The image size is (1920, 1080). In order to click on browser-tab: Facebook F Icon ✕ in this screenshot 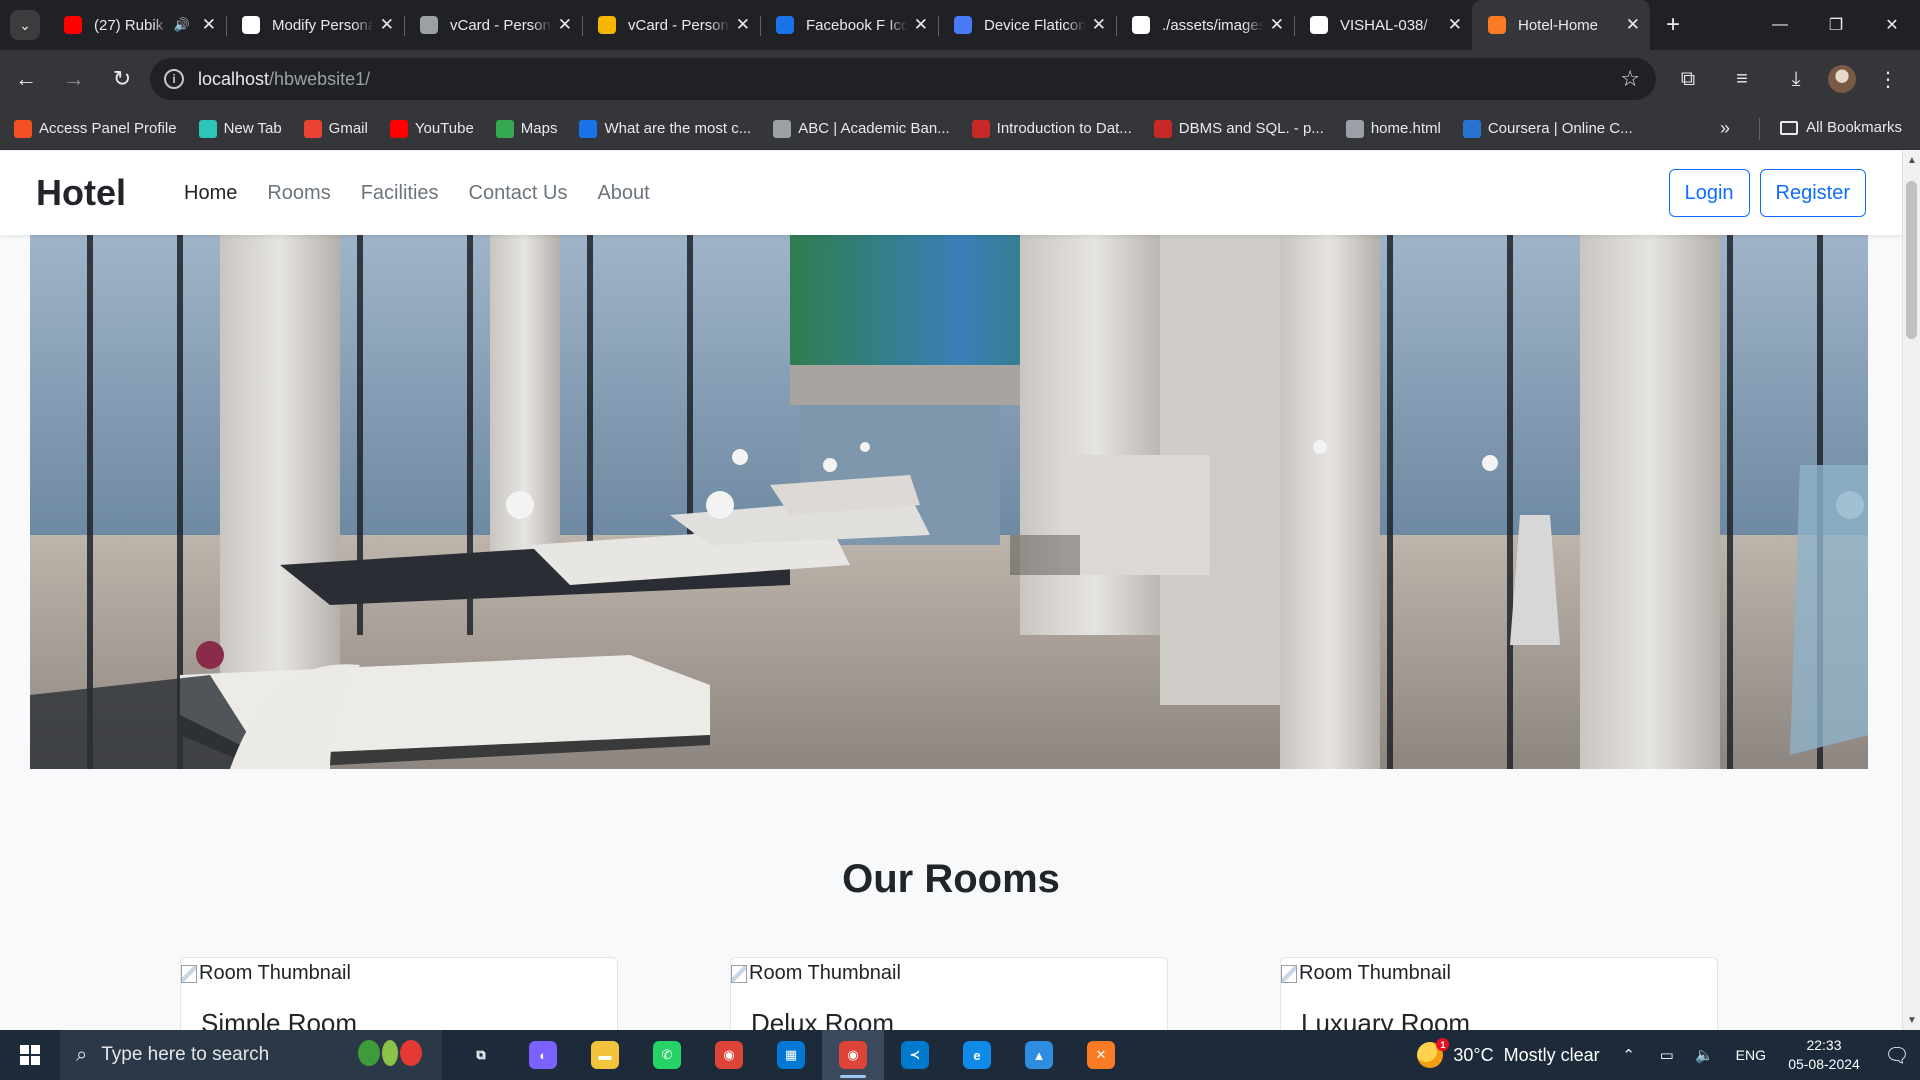, I will do `click(849, 25)`.